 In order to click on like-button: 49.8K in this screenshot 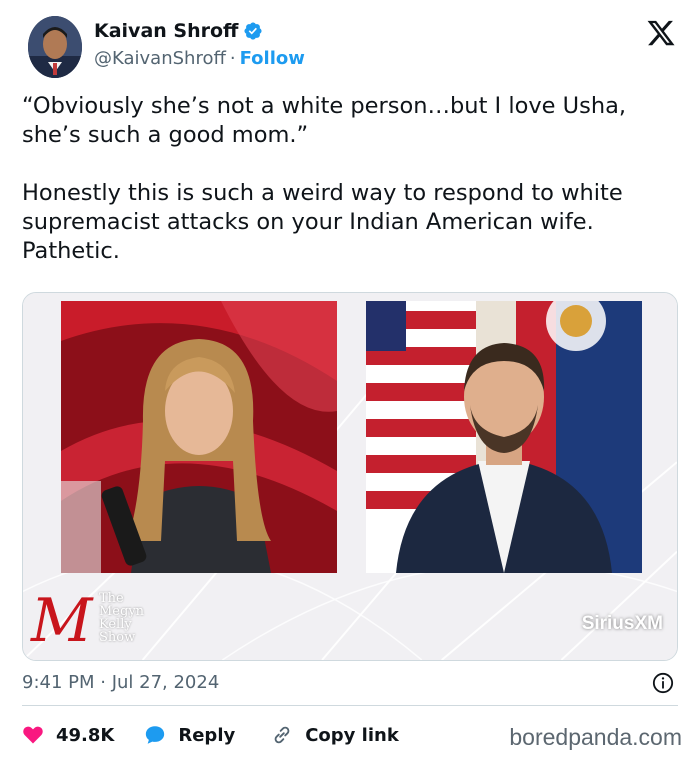, I will do `click(68, 735)`.